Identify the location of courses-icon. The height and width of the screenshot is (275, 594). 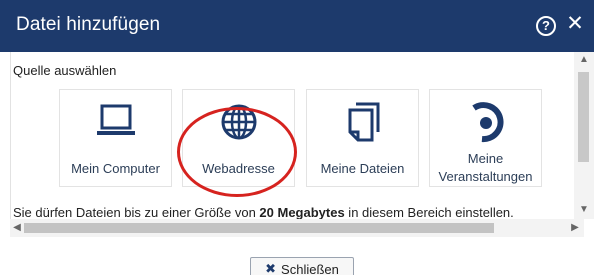
(487, 122).